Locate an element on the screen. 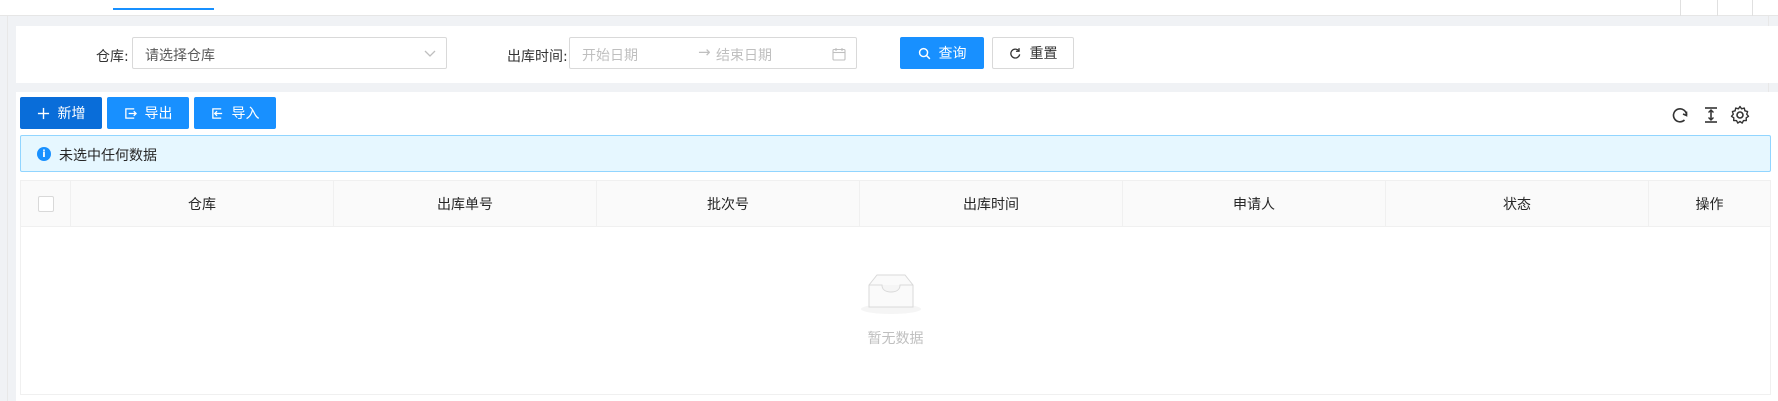 The image size is (1778, 401). select-all-cell is located at coordinates (45, 204).